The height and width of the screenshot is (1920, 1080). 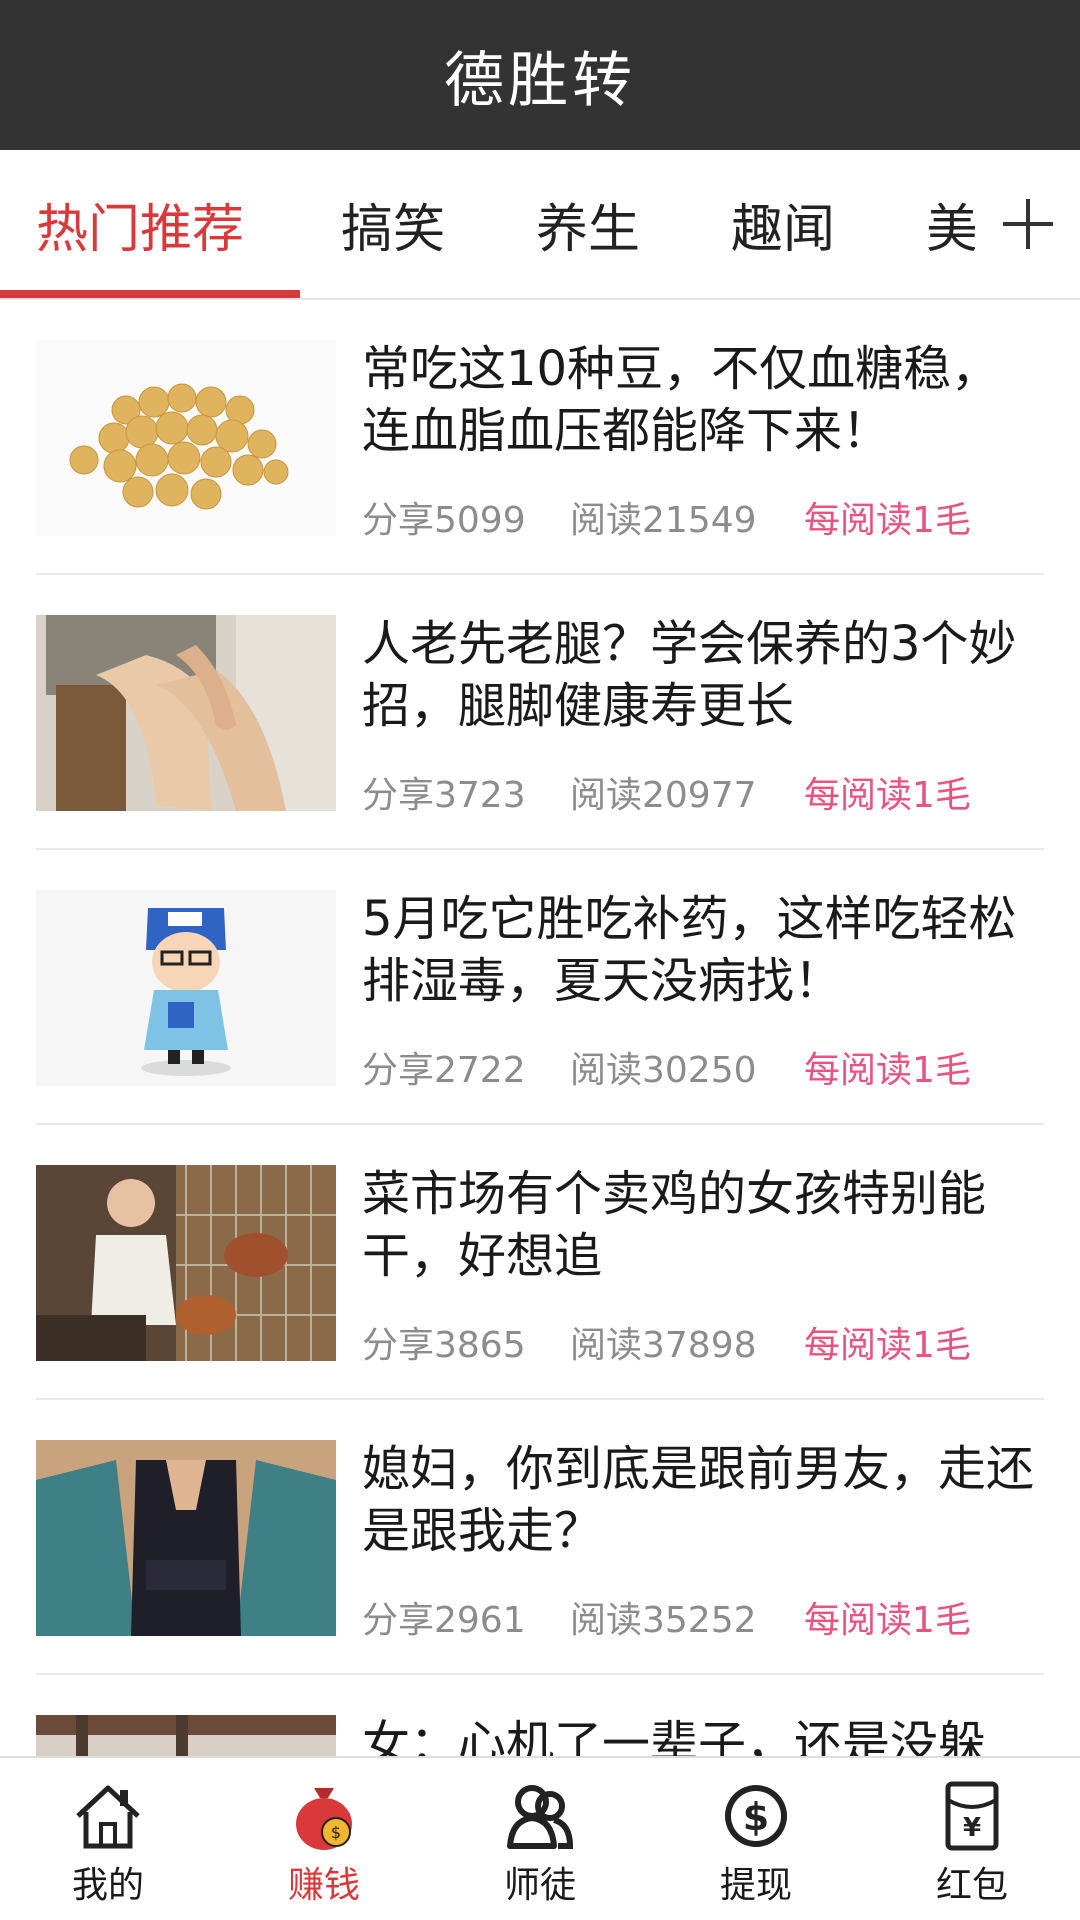 What do you see at coordinates (539, 1885) in the screenshot?
I see `nav-label: 师徒` at bounding box center [539, 1885].